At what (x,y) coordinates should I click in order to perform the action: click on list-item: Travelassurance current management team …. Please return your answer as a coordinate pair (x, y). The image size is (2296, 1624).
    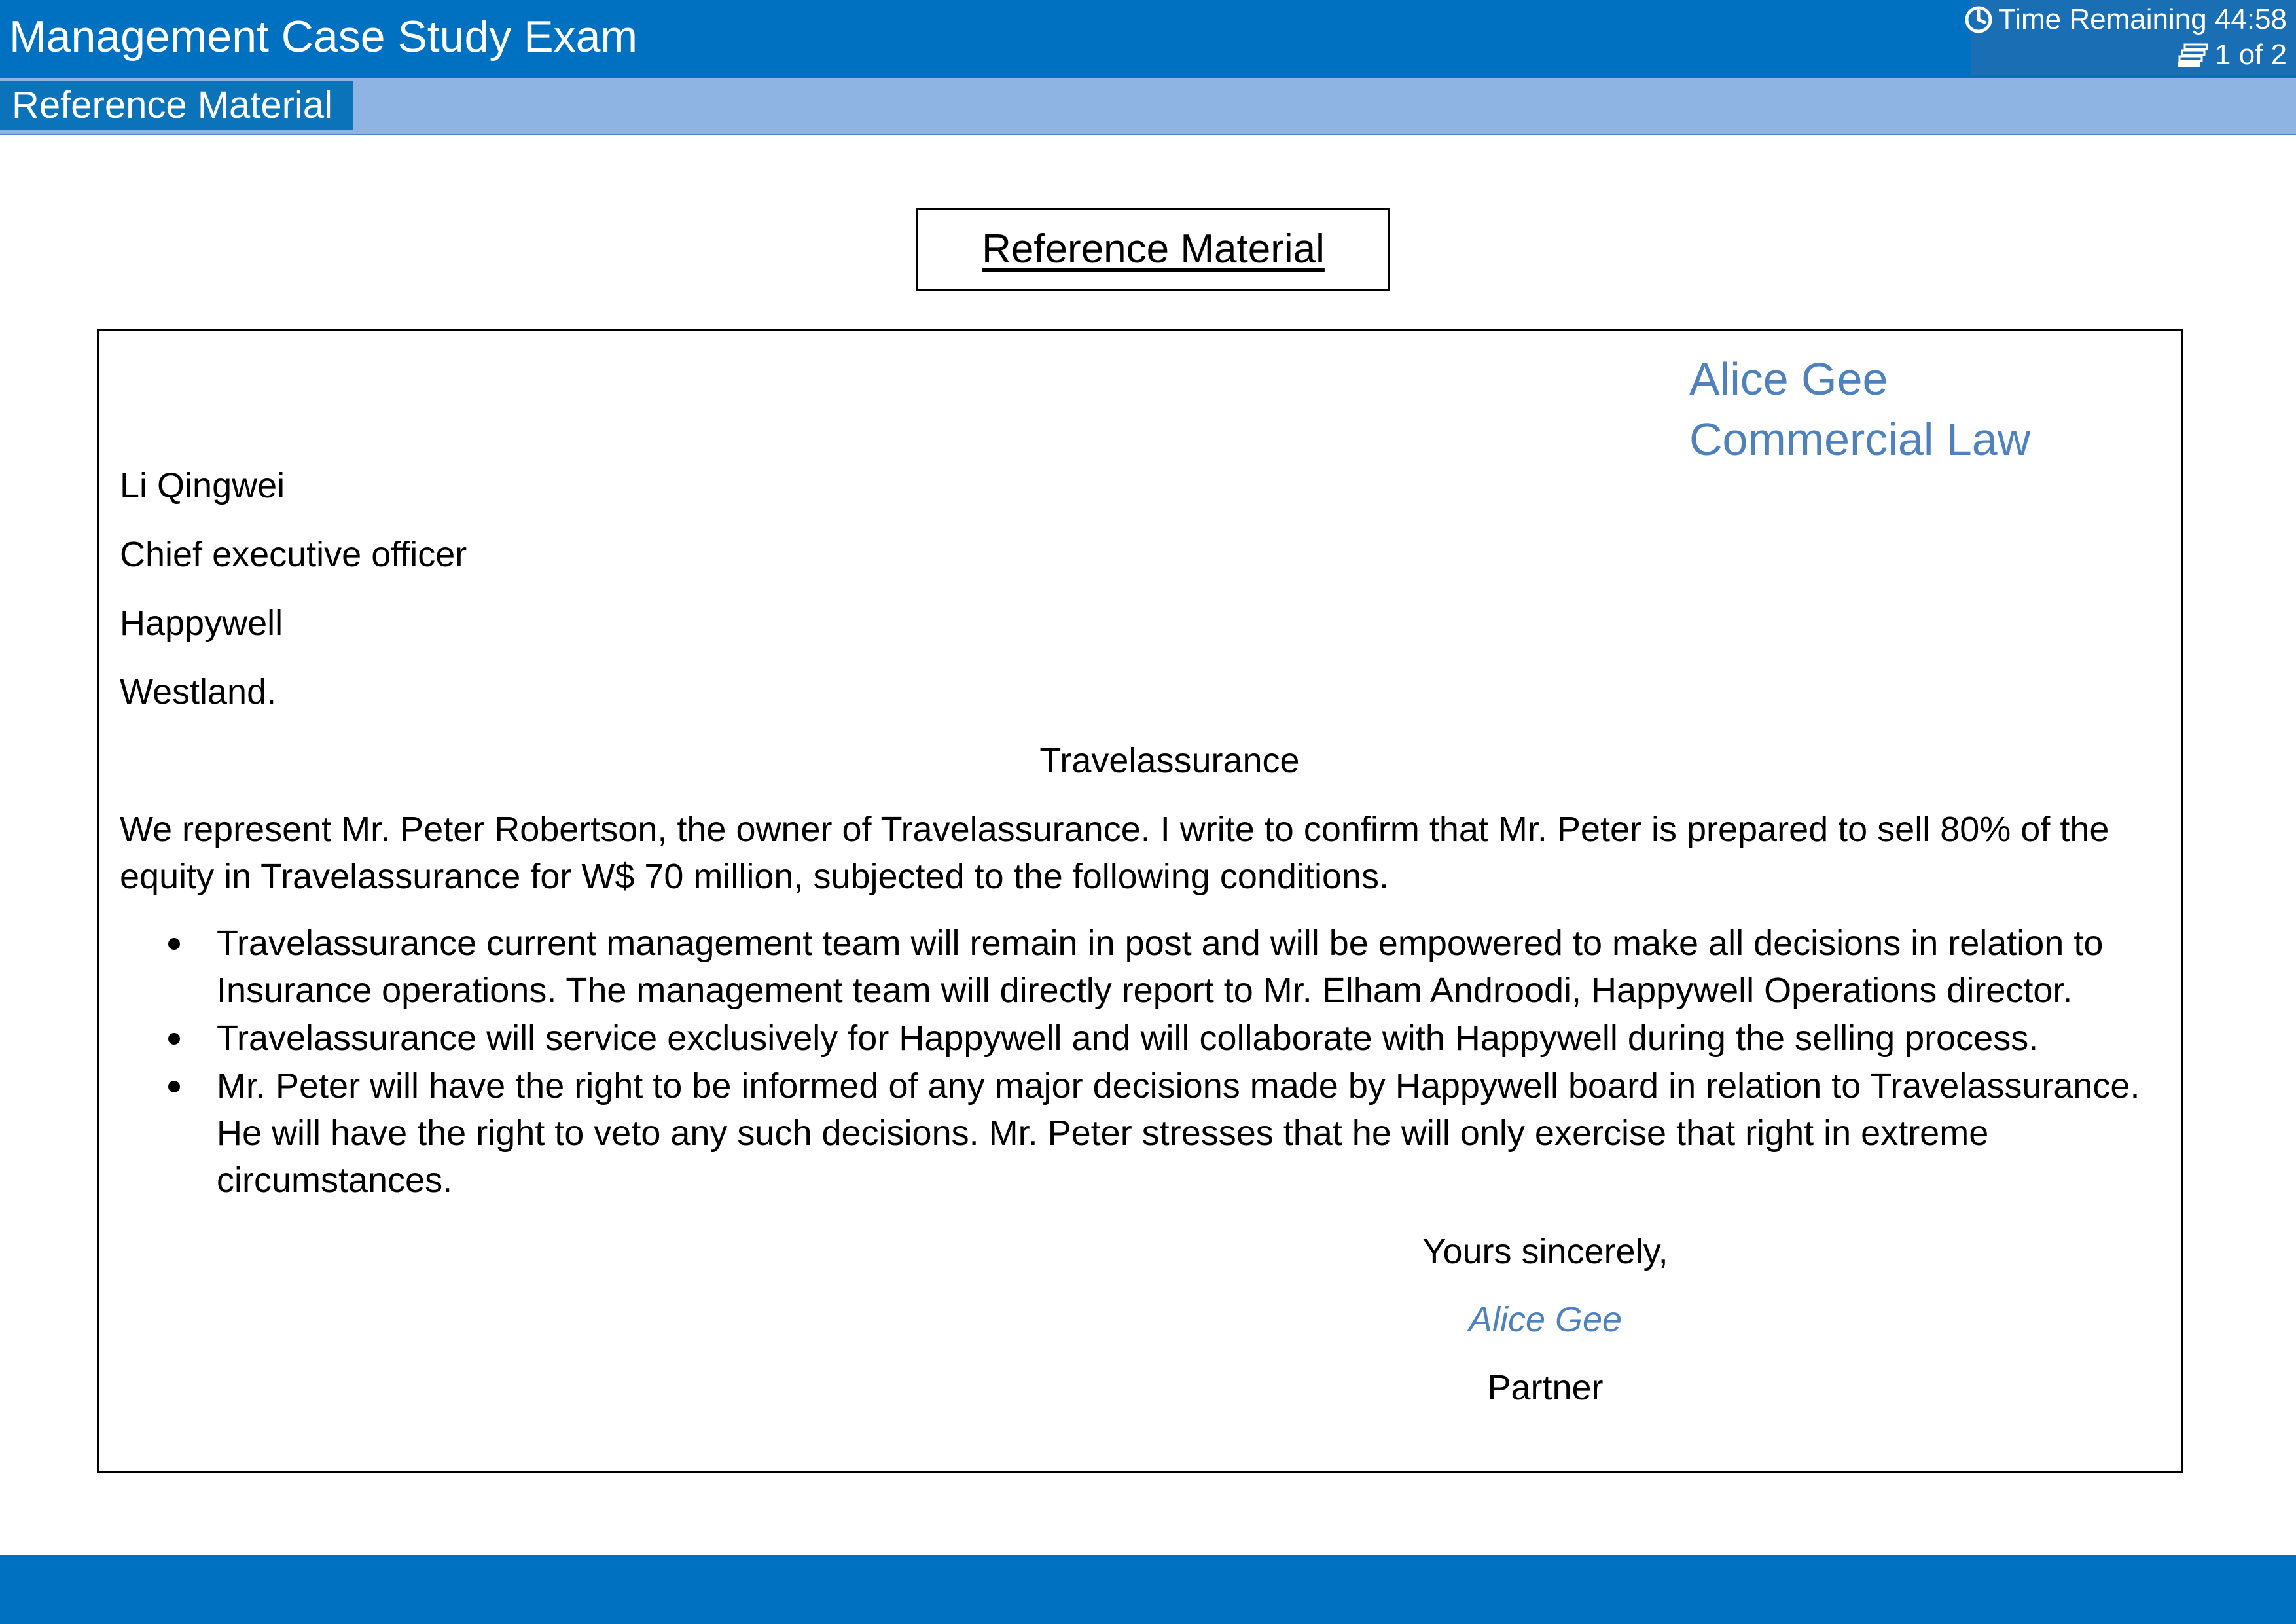
    Looking at the image, I should click on (1144, 967).